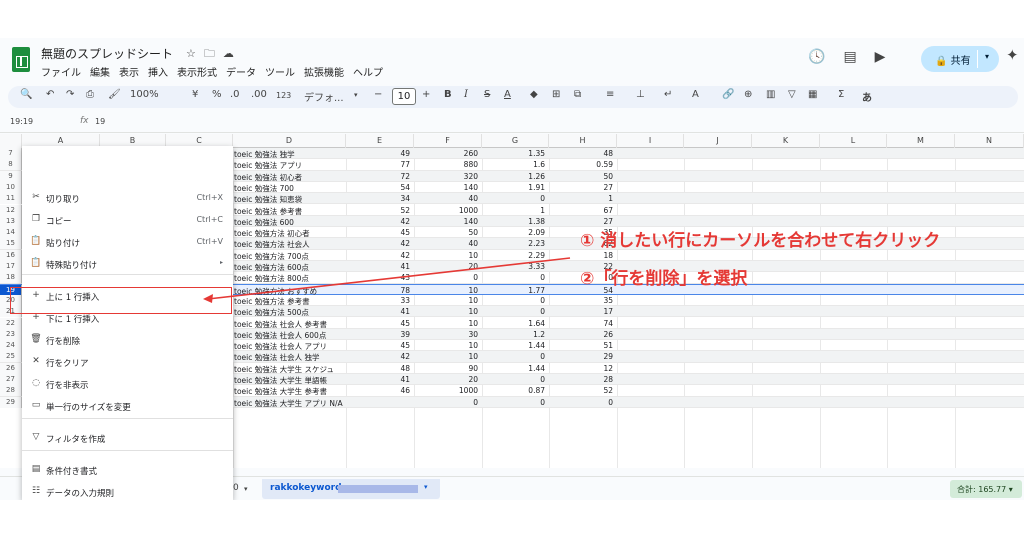 This screenshot has width=1024, height=538. What do you see at coordinates (880, 57) in the screenshot?
I see `meet-icon: ▶` at bounding box center [880, 57].